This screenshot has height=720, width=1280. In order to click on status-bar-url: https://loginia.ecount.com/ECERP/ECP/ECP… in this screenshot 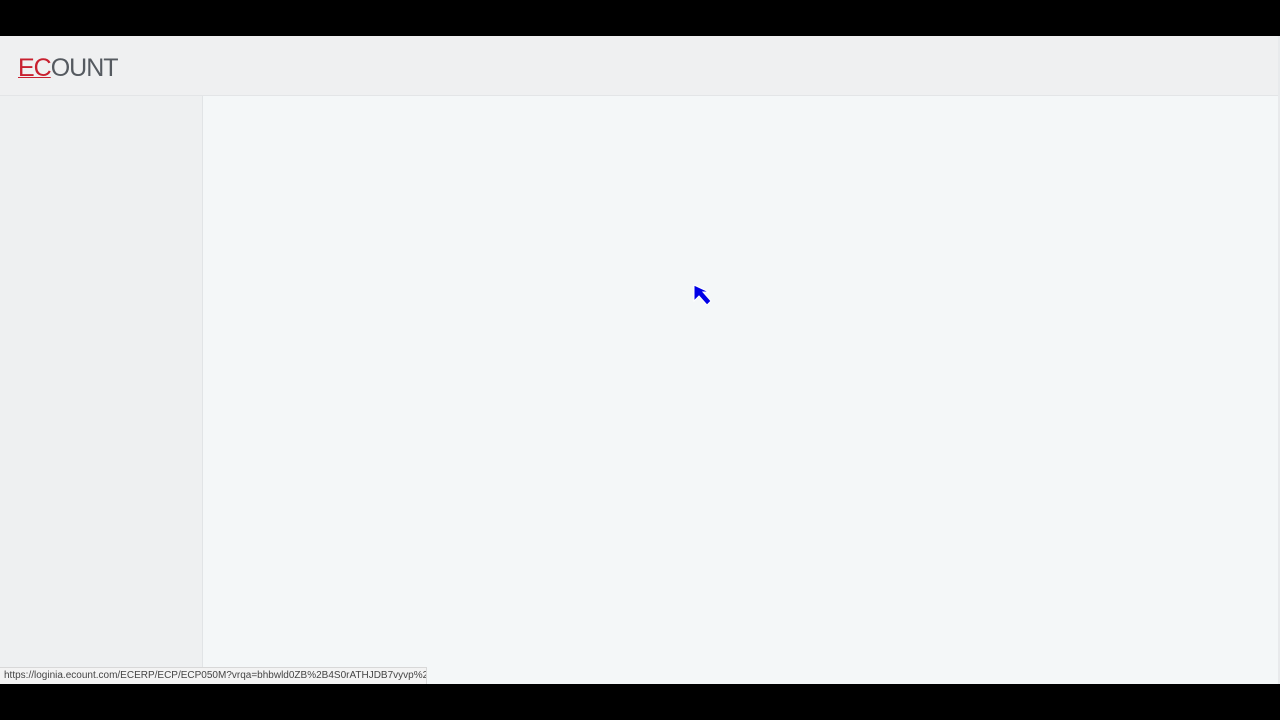, I will do `click(213, 675)`.